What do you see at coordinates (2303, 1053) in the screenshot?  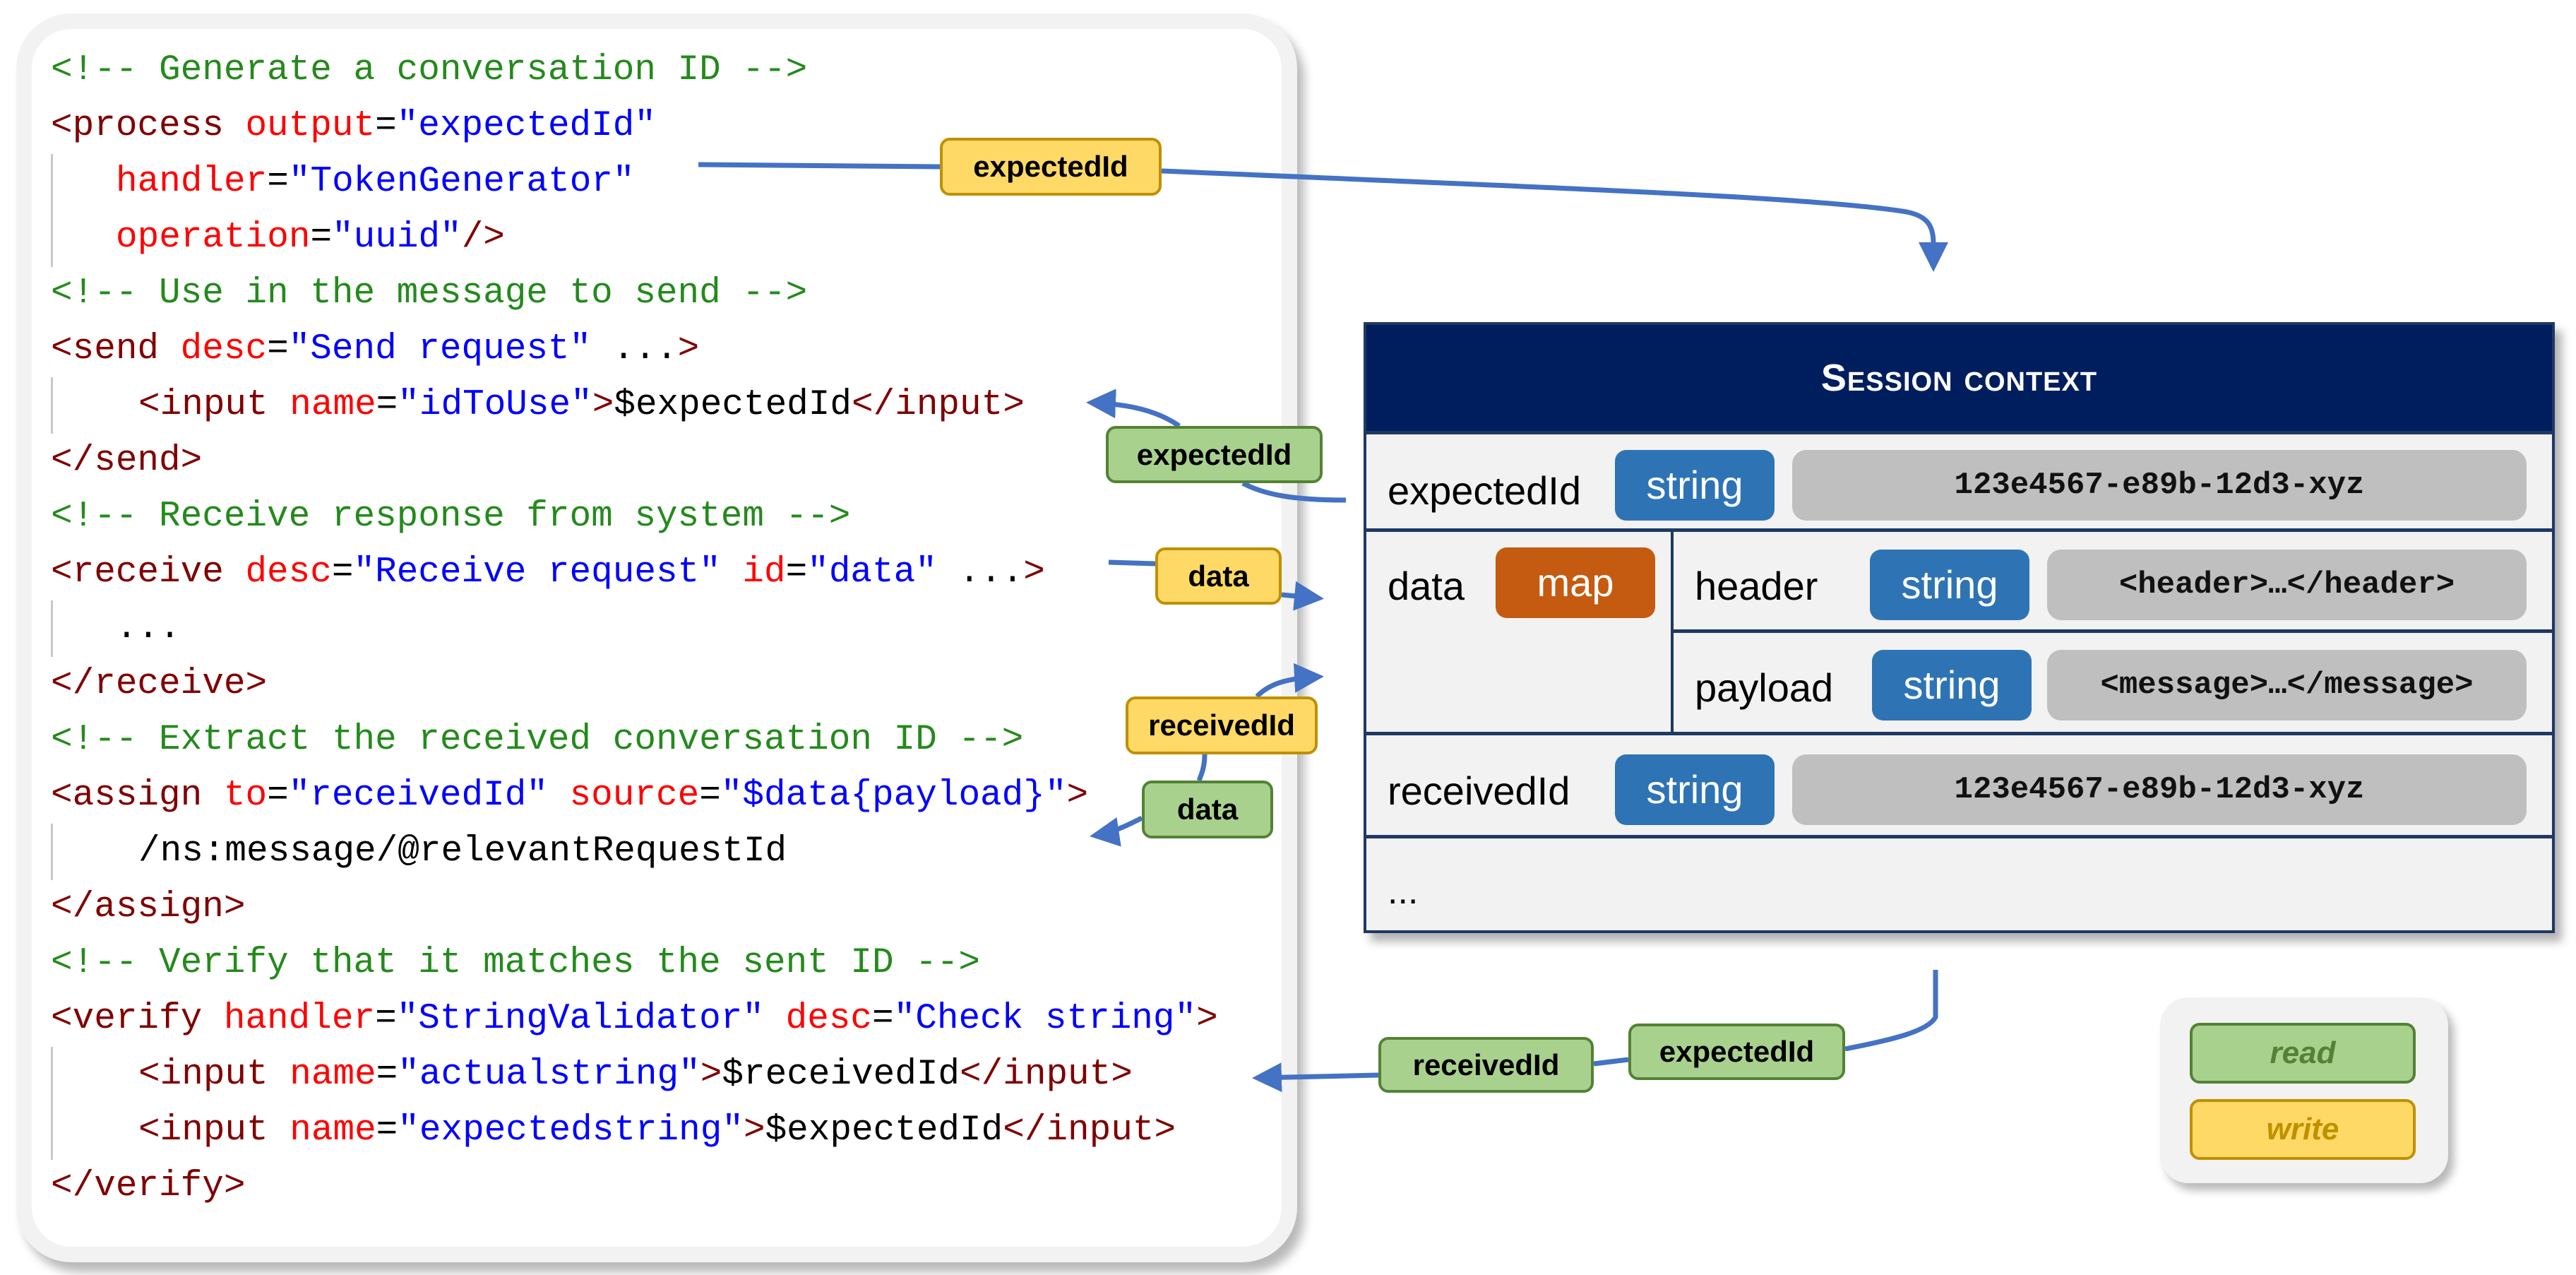 I see `legend-read: read` at bounding box center [2303, 1053].